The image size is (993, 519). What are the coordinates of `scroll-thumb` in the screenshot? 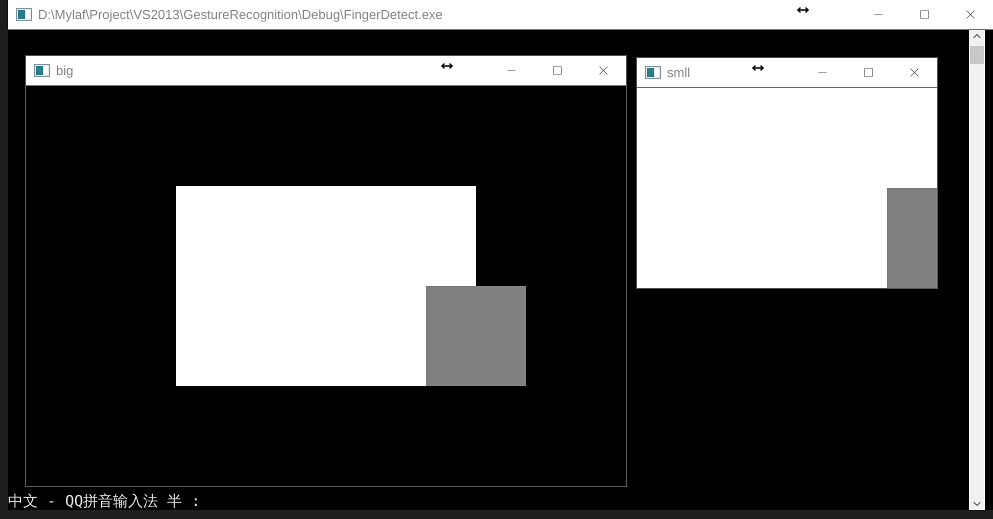 It's located at (977, 55).